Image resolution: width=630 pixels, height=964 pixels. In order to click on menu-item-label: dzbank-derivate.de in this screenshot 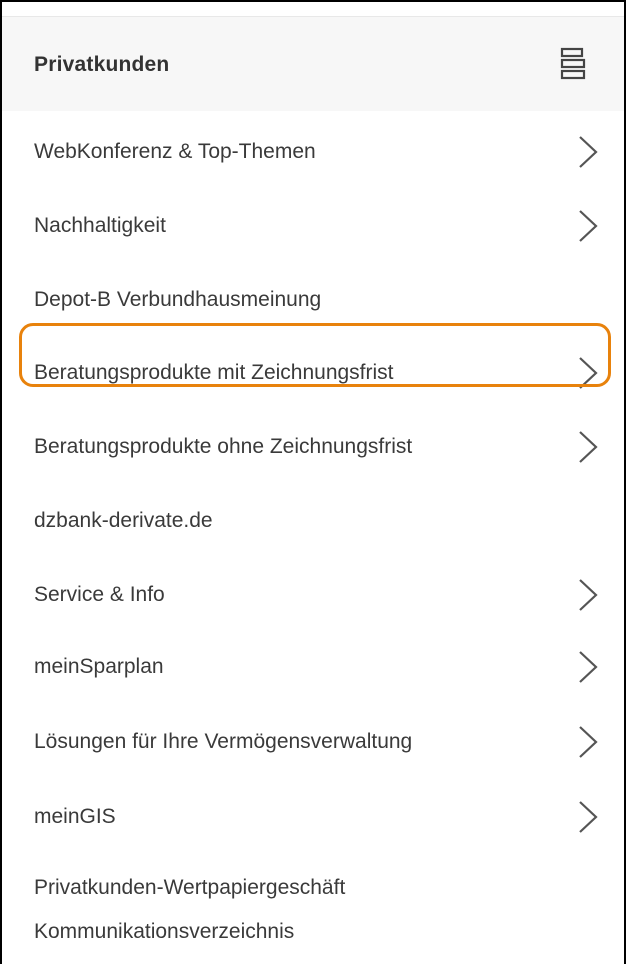, I will do `click(123, 520)`.